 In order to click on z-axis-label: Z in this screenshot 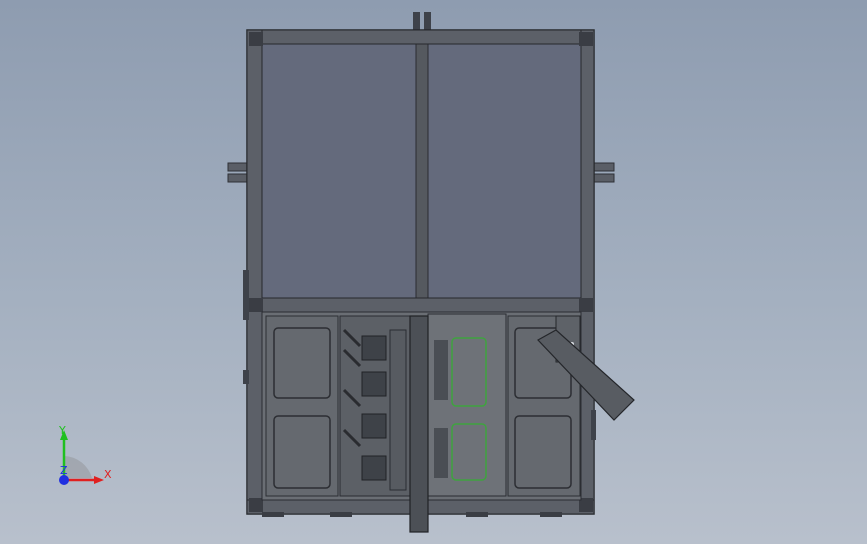, I will do `click(64, 470)`.